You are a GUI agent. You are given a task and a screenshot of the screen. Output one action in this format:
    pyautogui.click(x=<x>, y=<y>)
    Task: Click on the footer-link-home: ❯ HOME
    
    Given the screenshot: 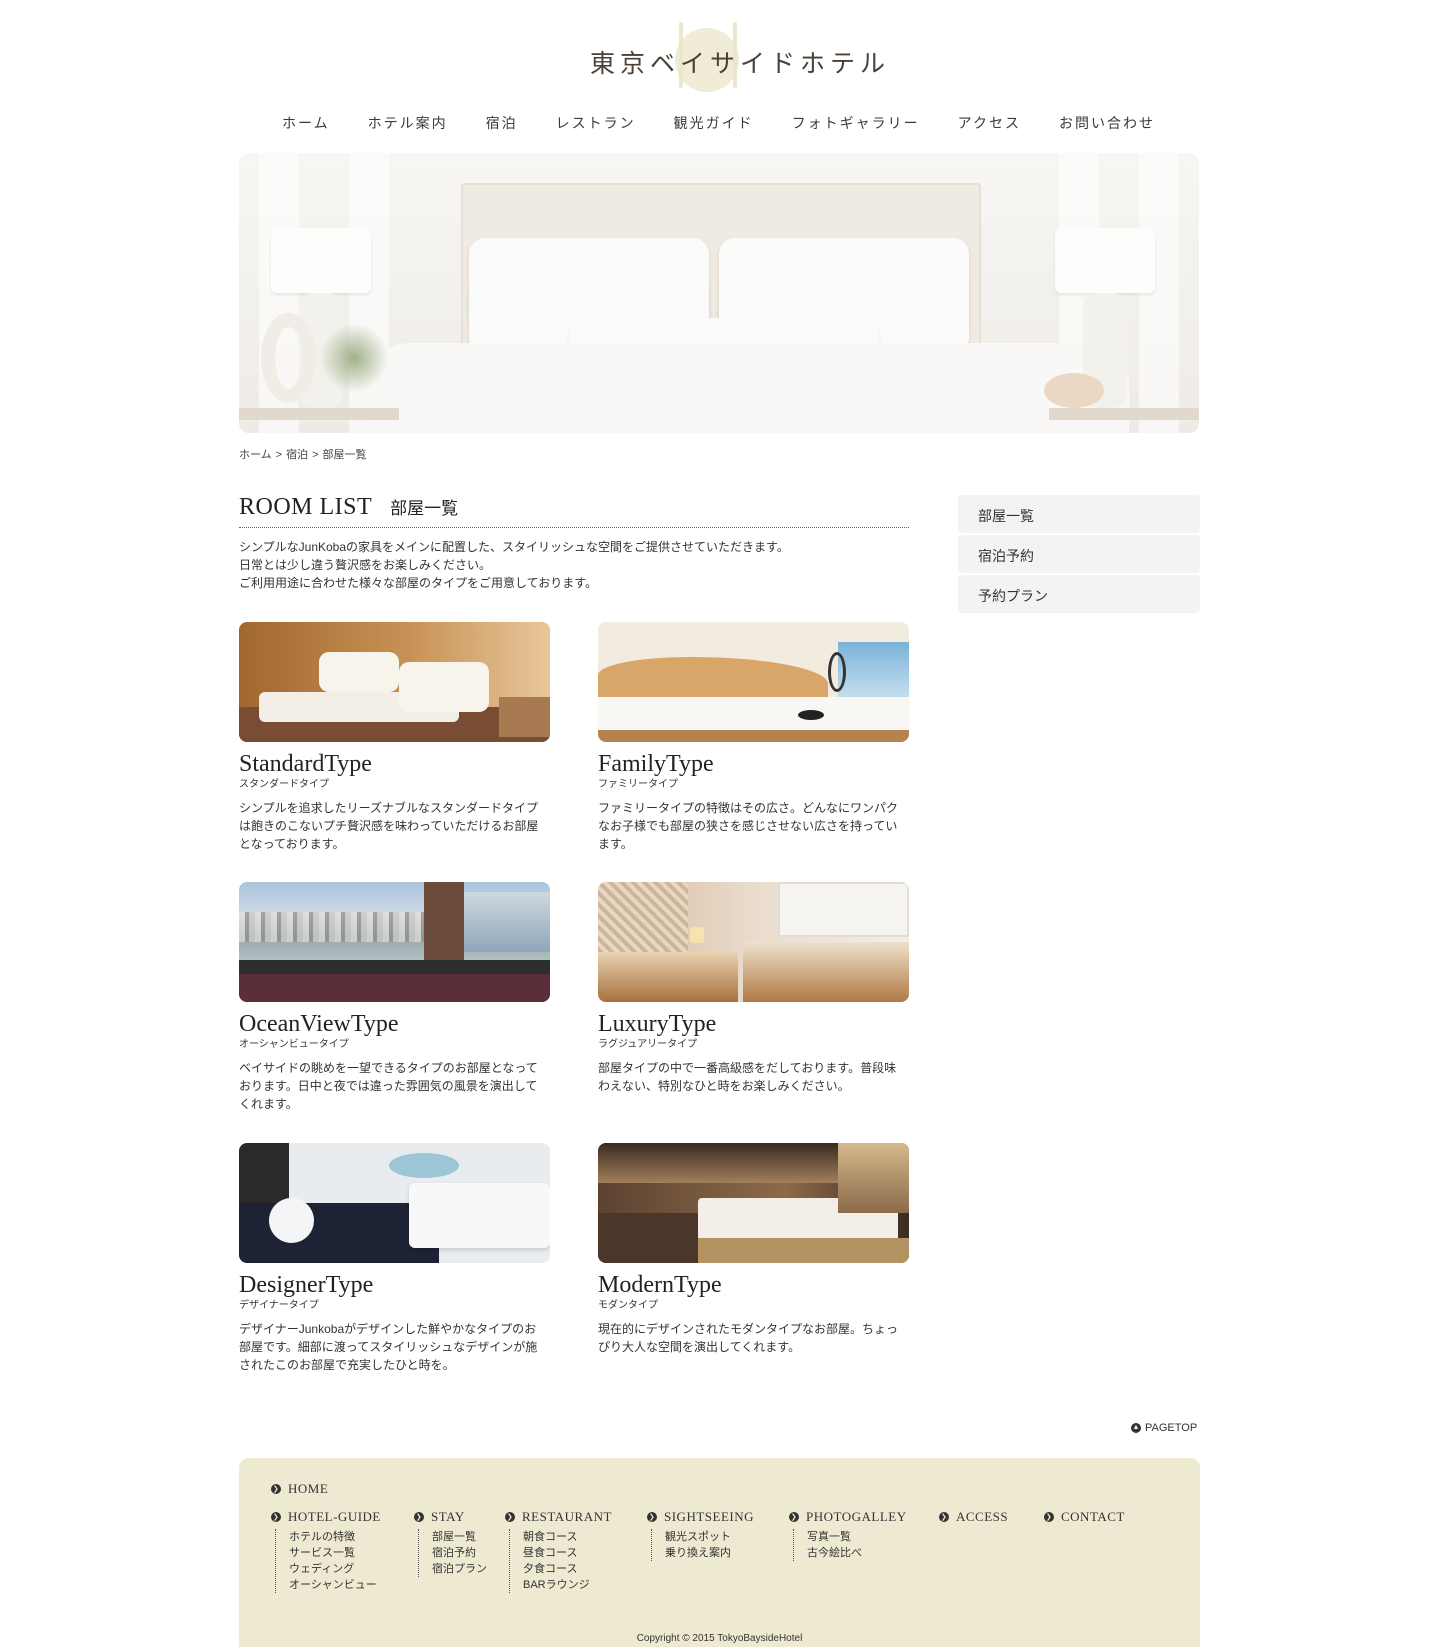 What is the action you would take?
    pyautogui.click(x=299, y=1489)
    